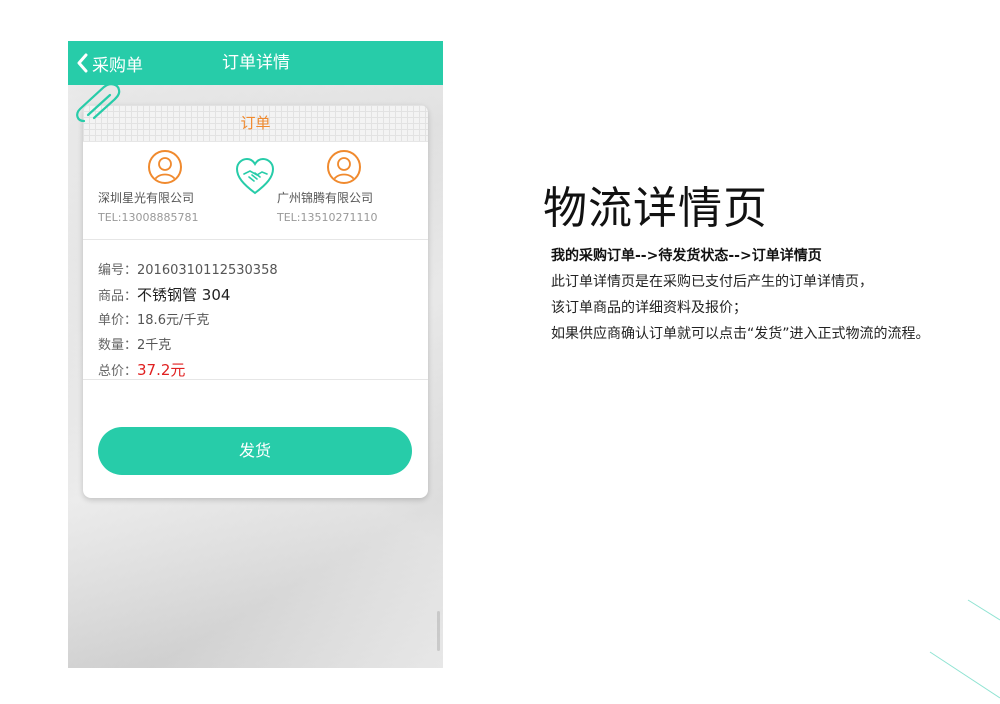  Describe the element at coordinates (148, 187) in the screenshot. I see `seller-info: 深圳星光有限公司 TEL:13008885781` at that location.